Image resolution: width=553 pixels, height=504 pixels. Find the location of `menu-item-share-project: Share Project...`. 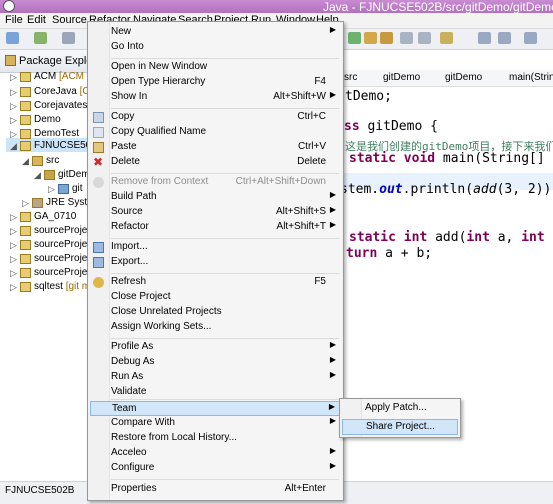

menu-item-share-project: Share Project... is located at coordinates (400, 427).